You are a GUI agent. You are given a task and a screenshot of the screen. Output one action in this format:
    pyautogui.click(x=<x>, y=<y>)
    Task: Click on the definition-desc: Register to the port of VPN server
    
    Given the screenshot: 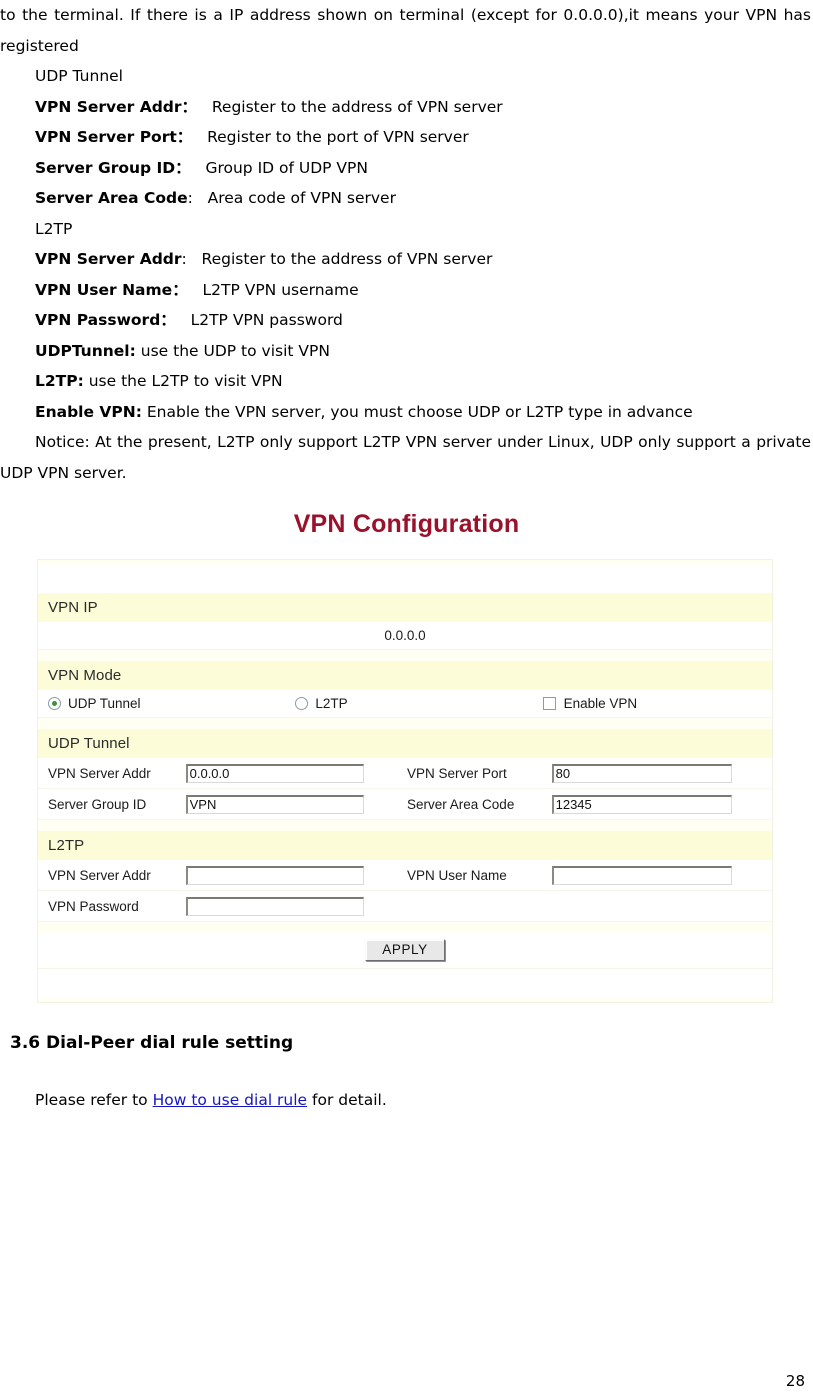 What is the action you would take?
    pyautogui.click(x=338, y=137)
    